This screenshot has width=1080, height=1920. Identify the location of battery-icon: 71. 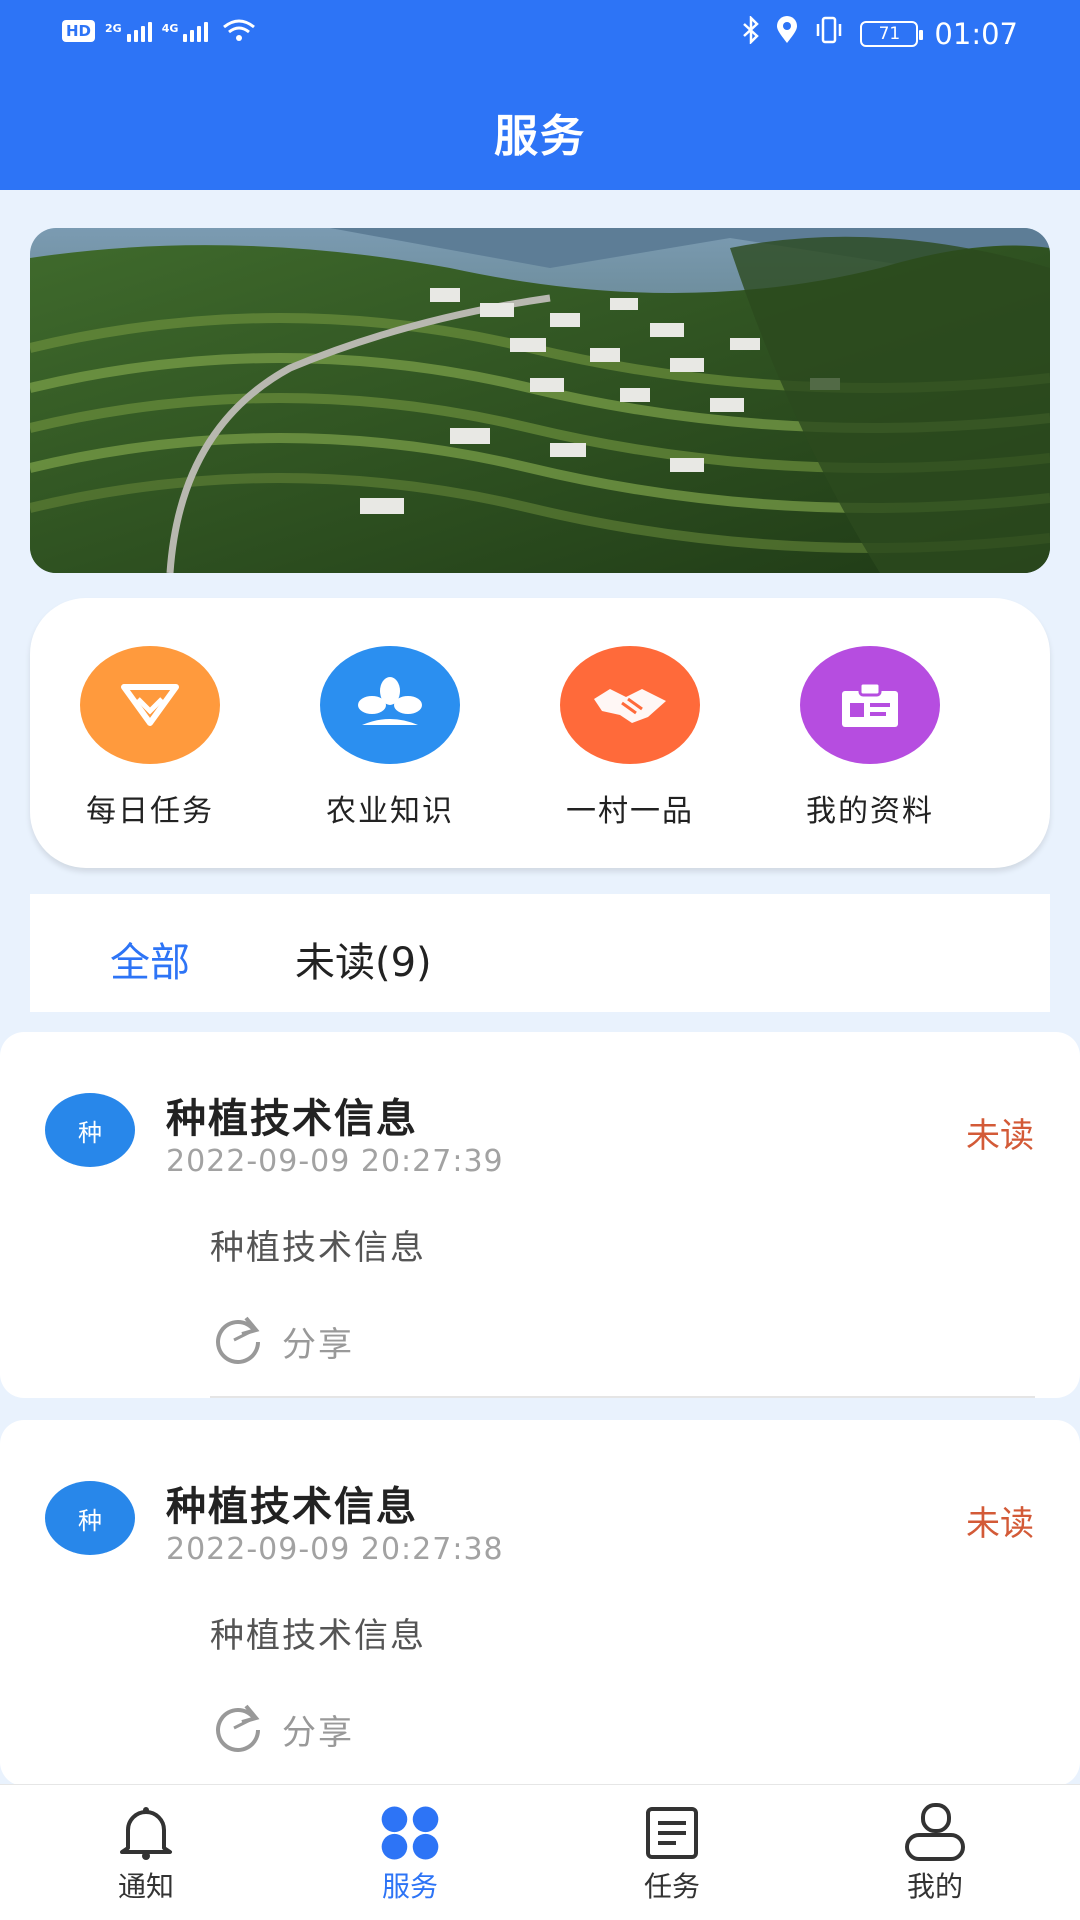
(892, 33).